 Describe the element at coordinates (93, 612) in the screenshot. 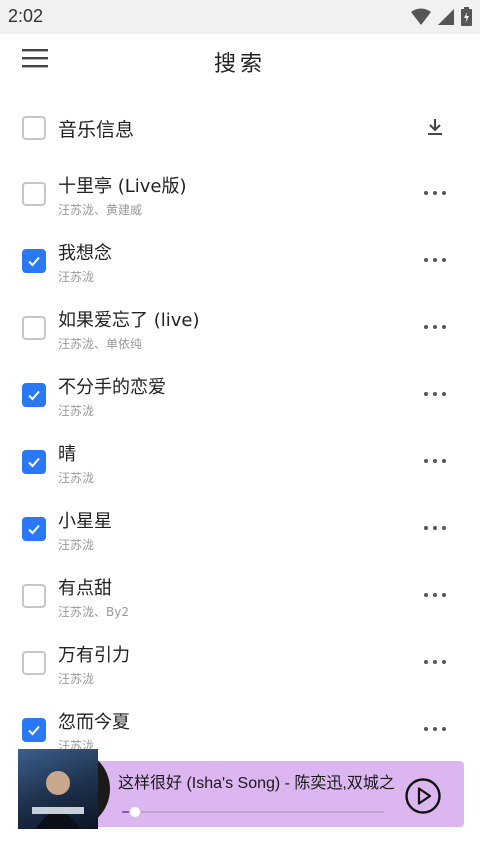

I see `song-artist: 汪苏泷、By2` at that location.